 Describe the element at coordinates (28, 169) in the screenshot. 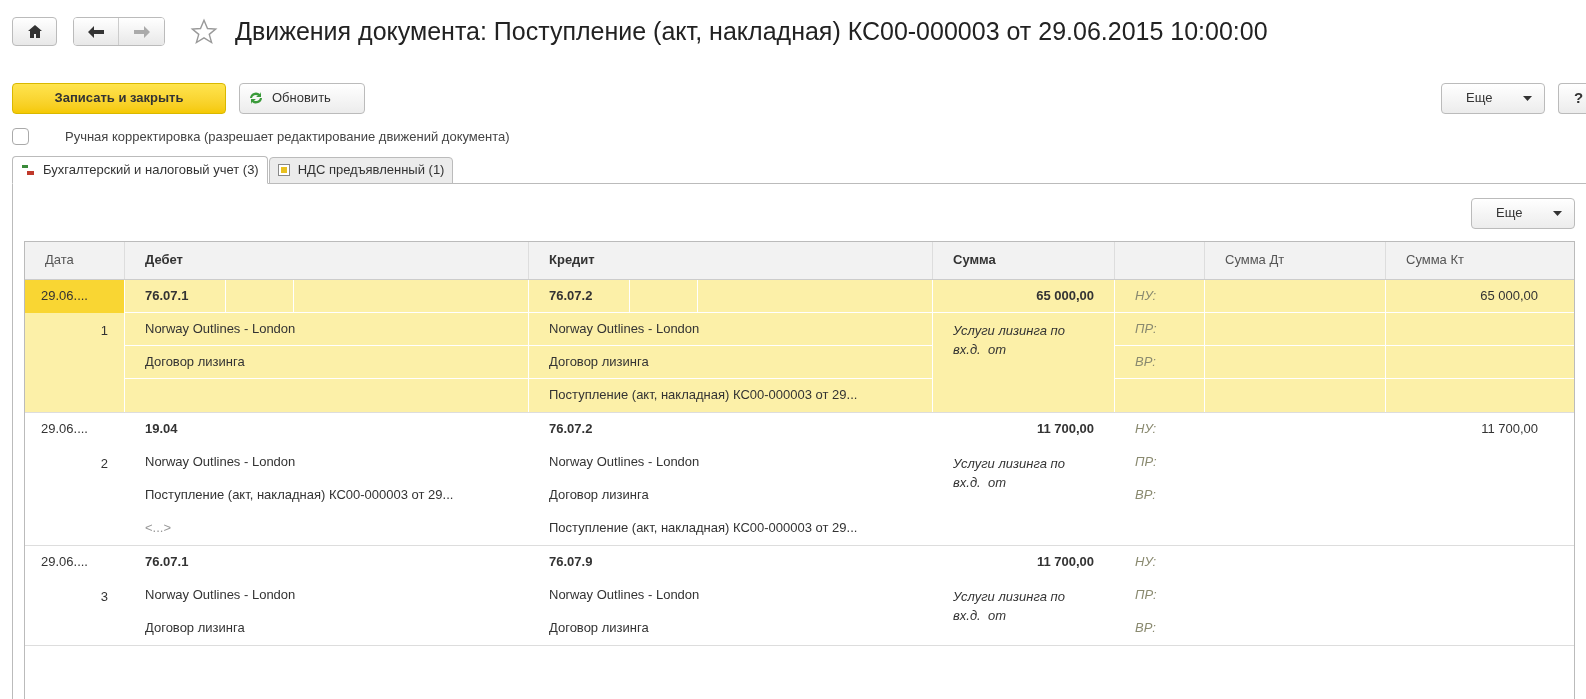

I see `ledger-icon` at that location.